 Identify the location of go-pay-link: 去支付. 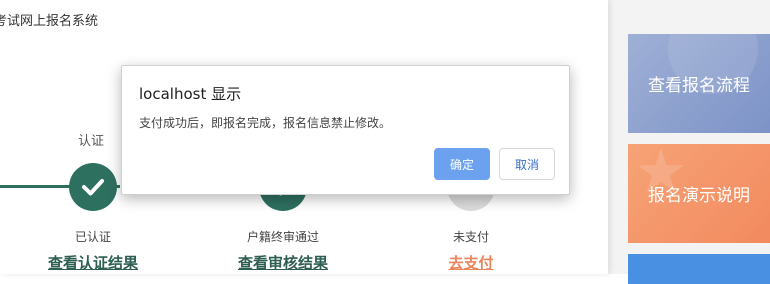
(471, 262).